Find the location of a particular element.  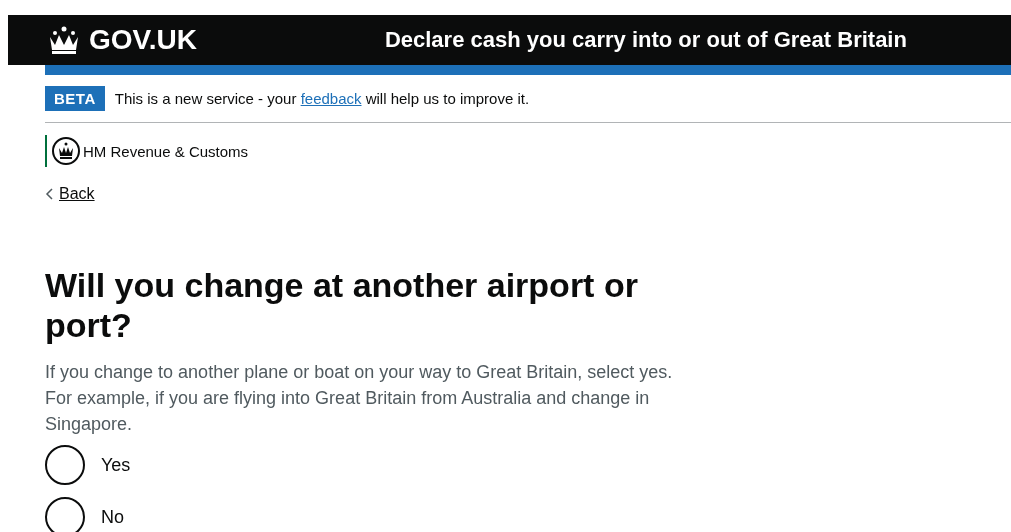

govuk-logo: GOV.UK is located at coordinates (143, 40).